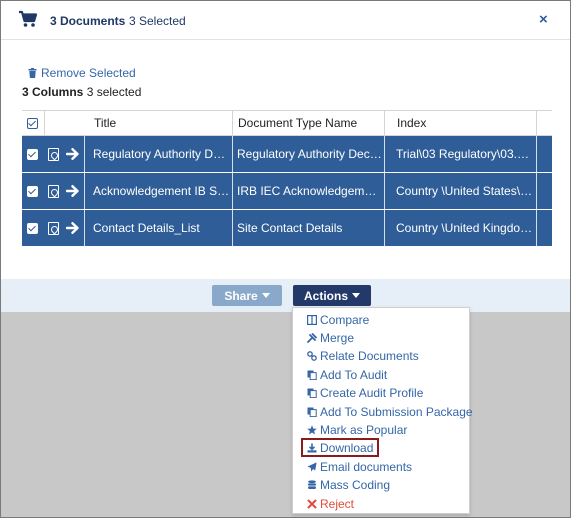 This screenshot has width=571, height=518. I want to click on menu-item-download: Download, so click(340, 447).